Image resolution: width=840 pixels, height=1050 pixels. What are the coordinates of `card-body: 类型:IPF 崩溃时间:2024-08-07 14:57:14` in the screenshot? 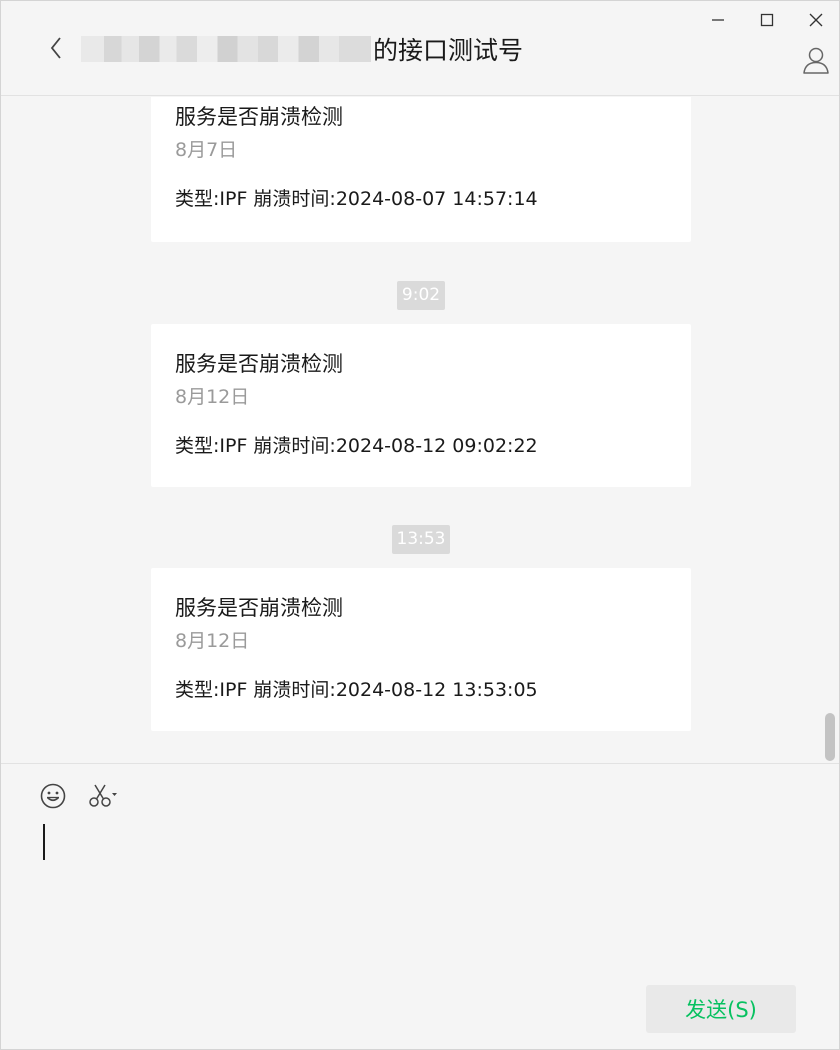 It's located at (356, 199).